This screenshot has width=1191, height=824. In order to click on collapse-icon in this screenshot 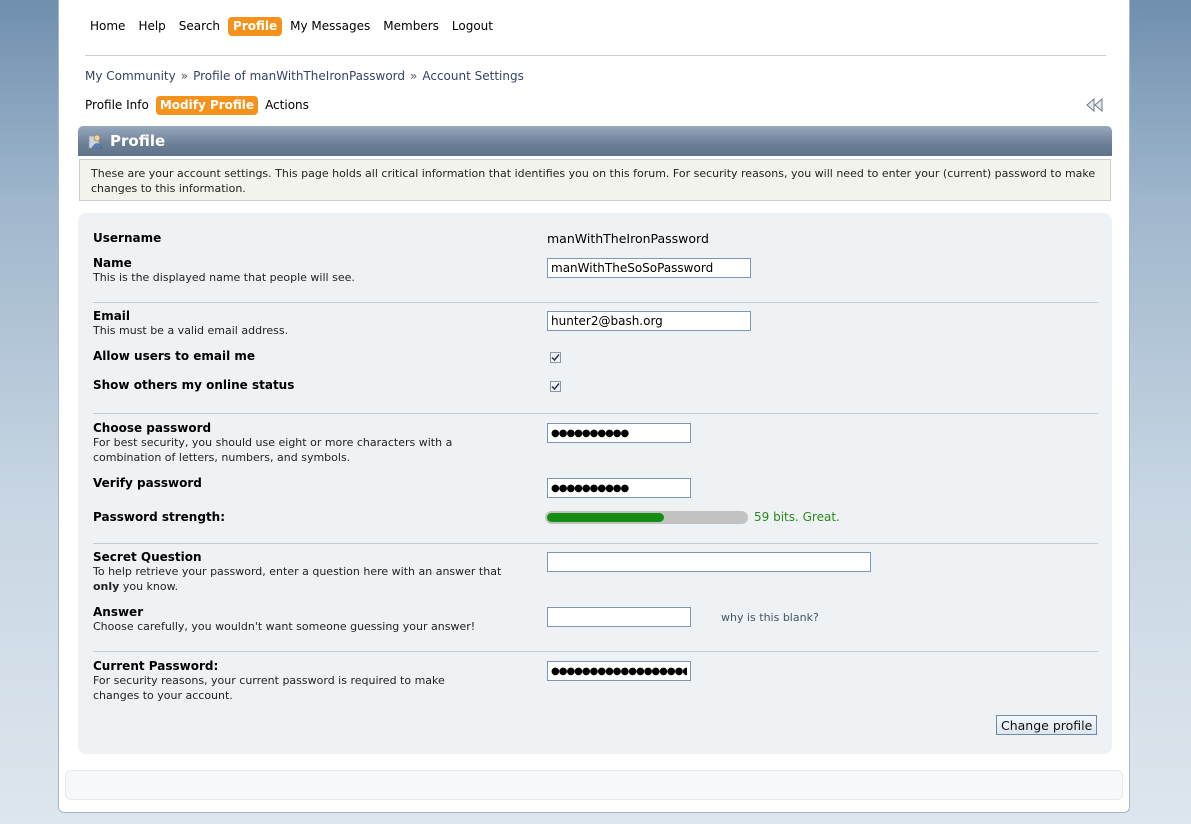, I will do `click(1095, 105)`.